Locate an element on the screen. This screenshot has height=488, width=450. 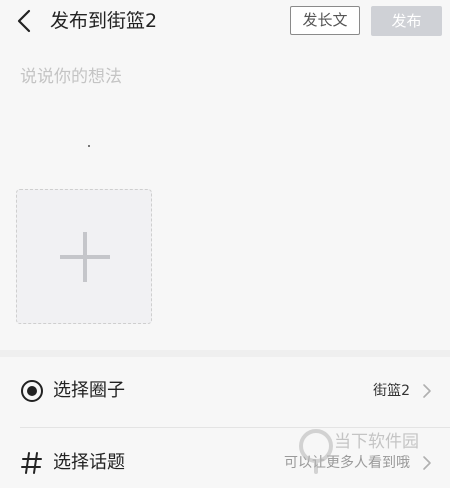
hashtag-icon is located at coordinates (32, 463).